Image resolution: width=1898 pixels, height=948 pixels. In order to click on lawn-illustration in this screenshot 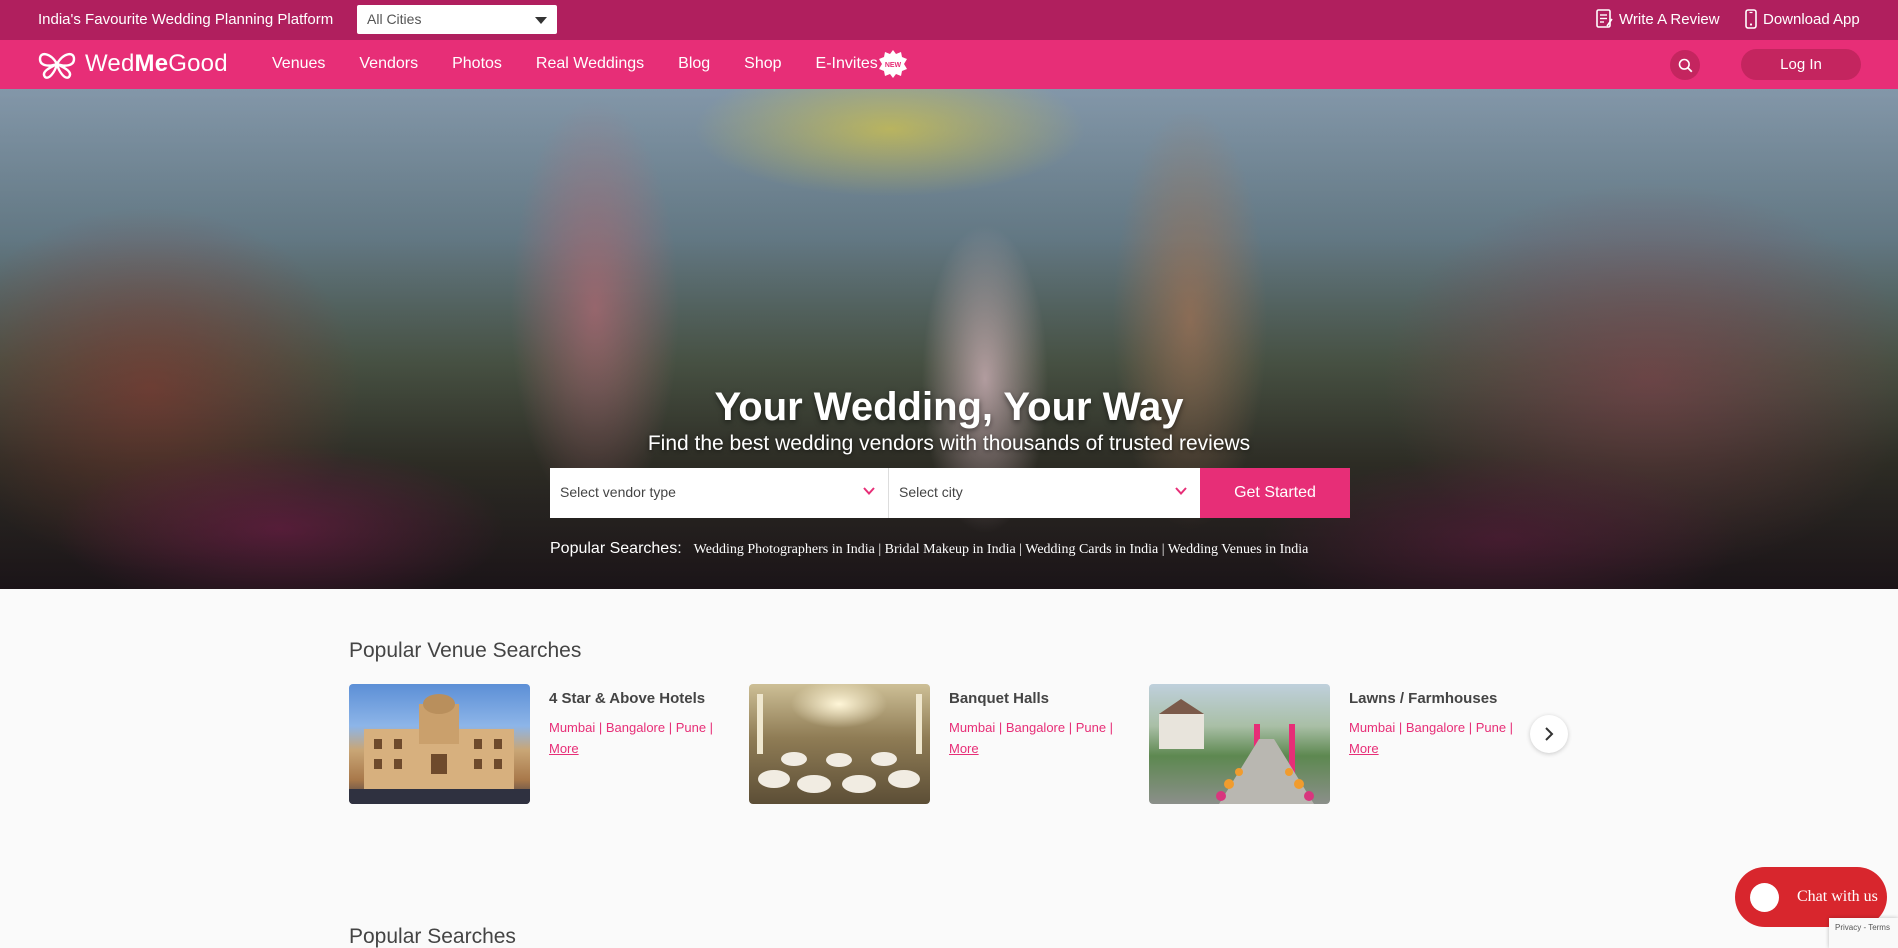, I will do `click(1236, 751)`.